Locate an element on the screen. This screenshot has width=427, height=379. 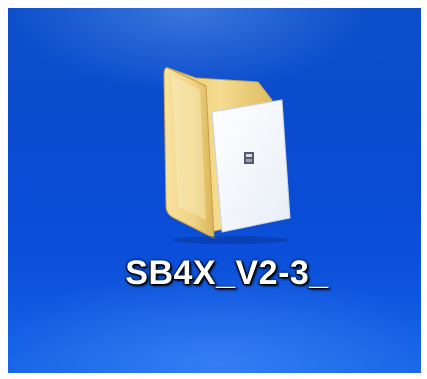
folder-name-label: SB4X_V2-3_ is located at coordinates (227, 273).